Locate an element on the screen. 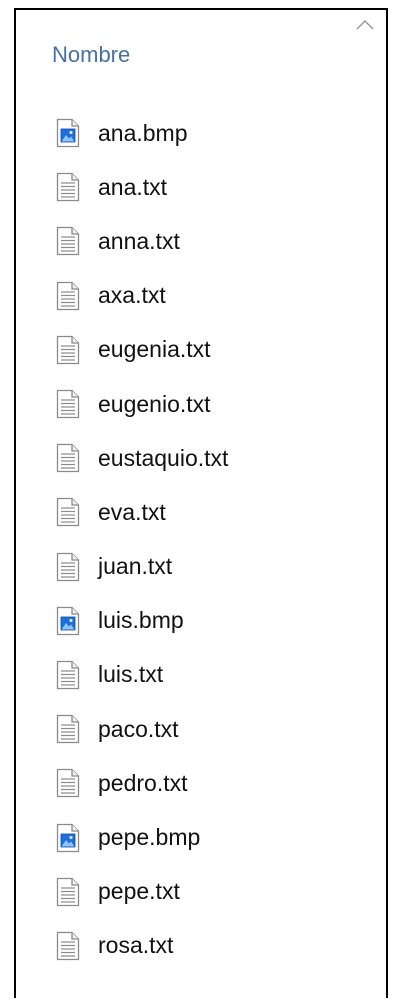 The width and height of the screenshot is (403, 1000). column-header-name: Nombre is located at coordinates (91, 55).